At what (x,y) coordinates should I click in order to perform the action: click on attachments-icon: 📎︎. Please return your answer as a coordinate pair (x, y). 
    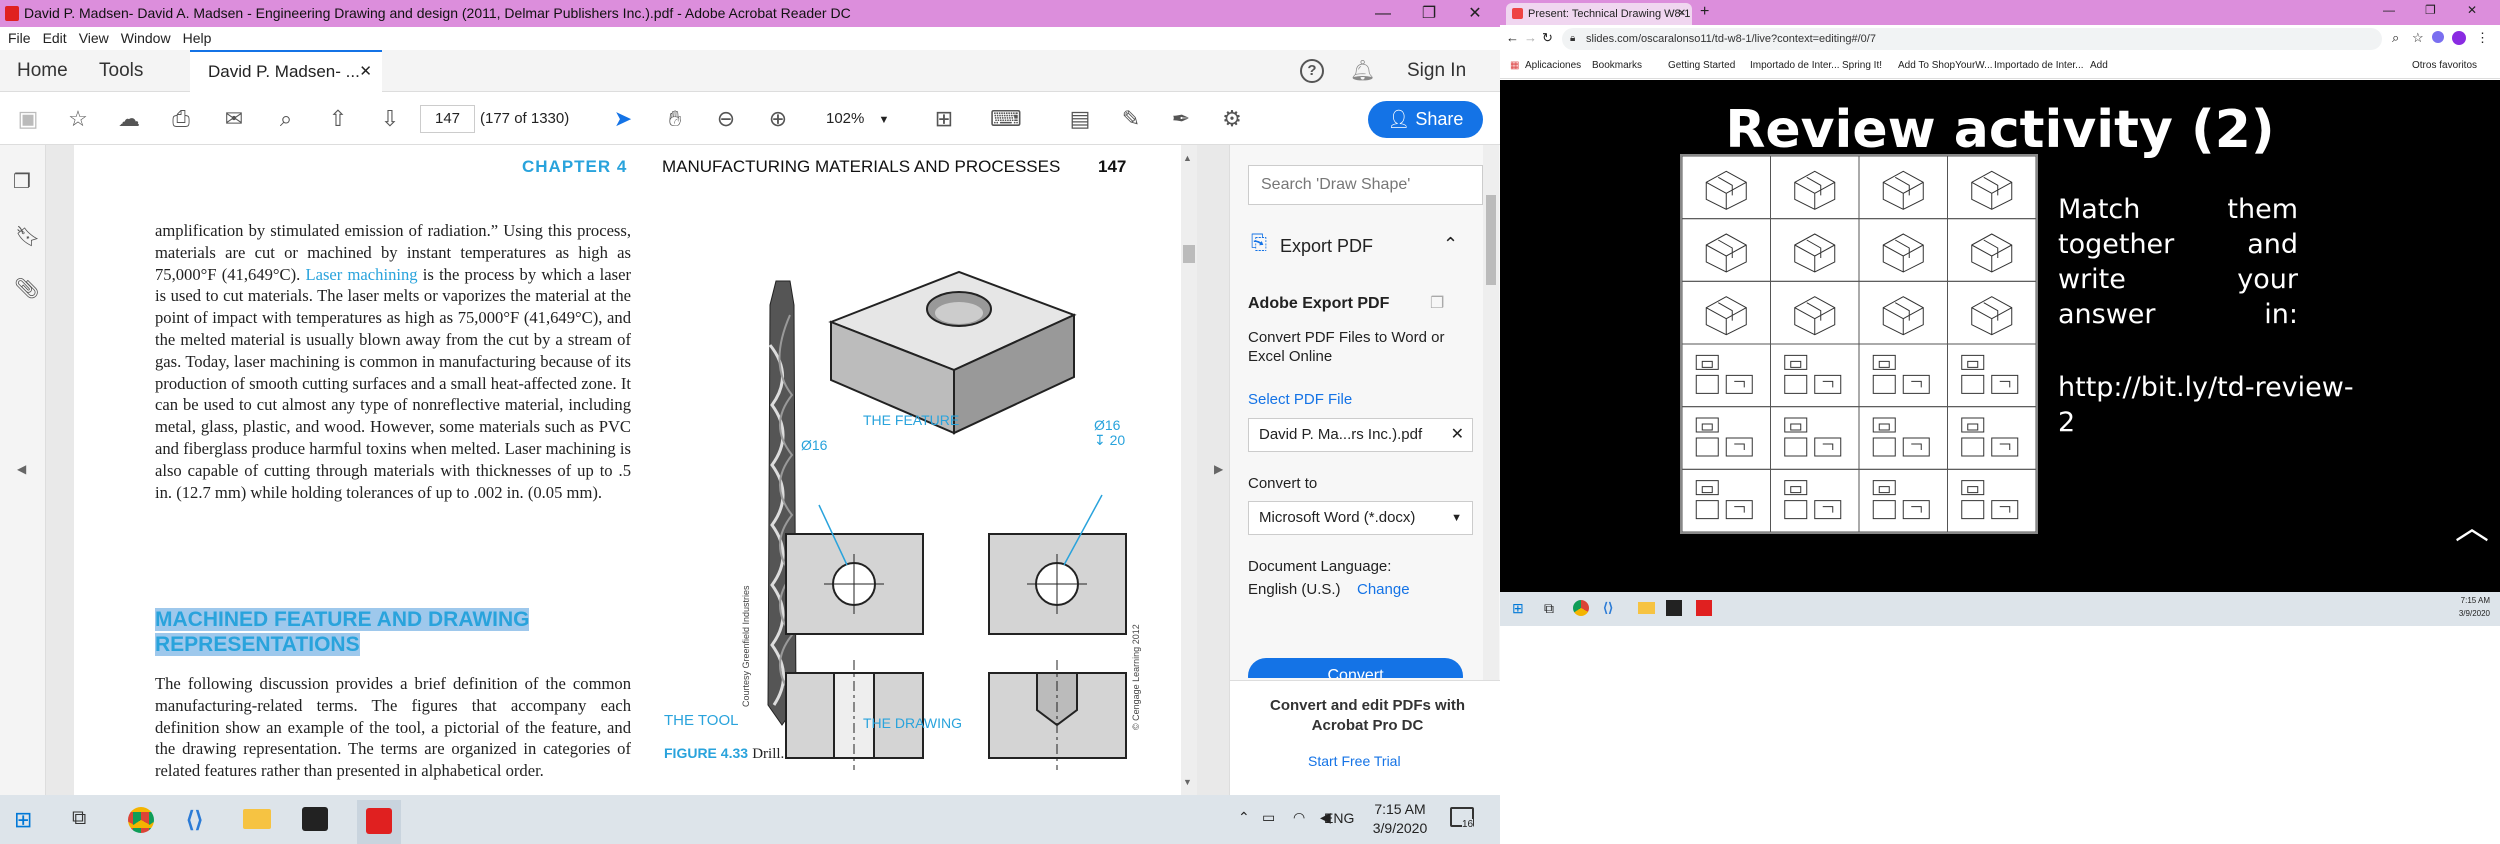
    Looking at the image, I should click on (26, 288).